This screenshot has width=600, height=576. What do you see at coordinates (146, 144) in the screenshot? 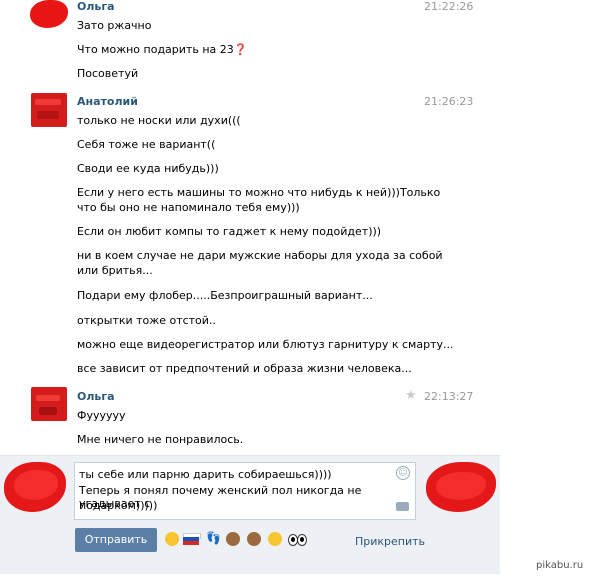
I see `message-line: Себя тоже не вариант((` at bounding box center [146, 144].